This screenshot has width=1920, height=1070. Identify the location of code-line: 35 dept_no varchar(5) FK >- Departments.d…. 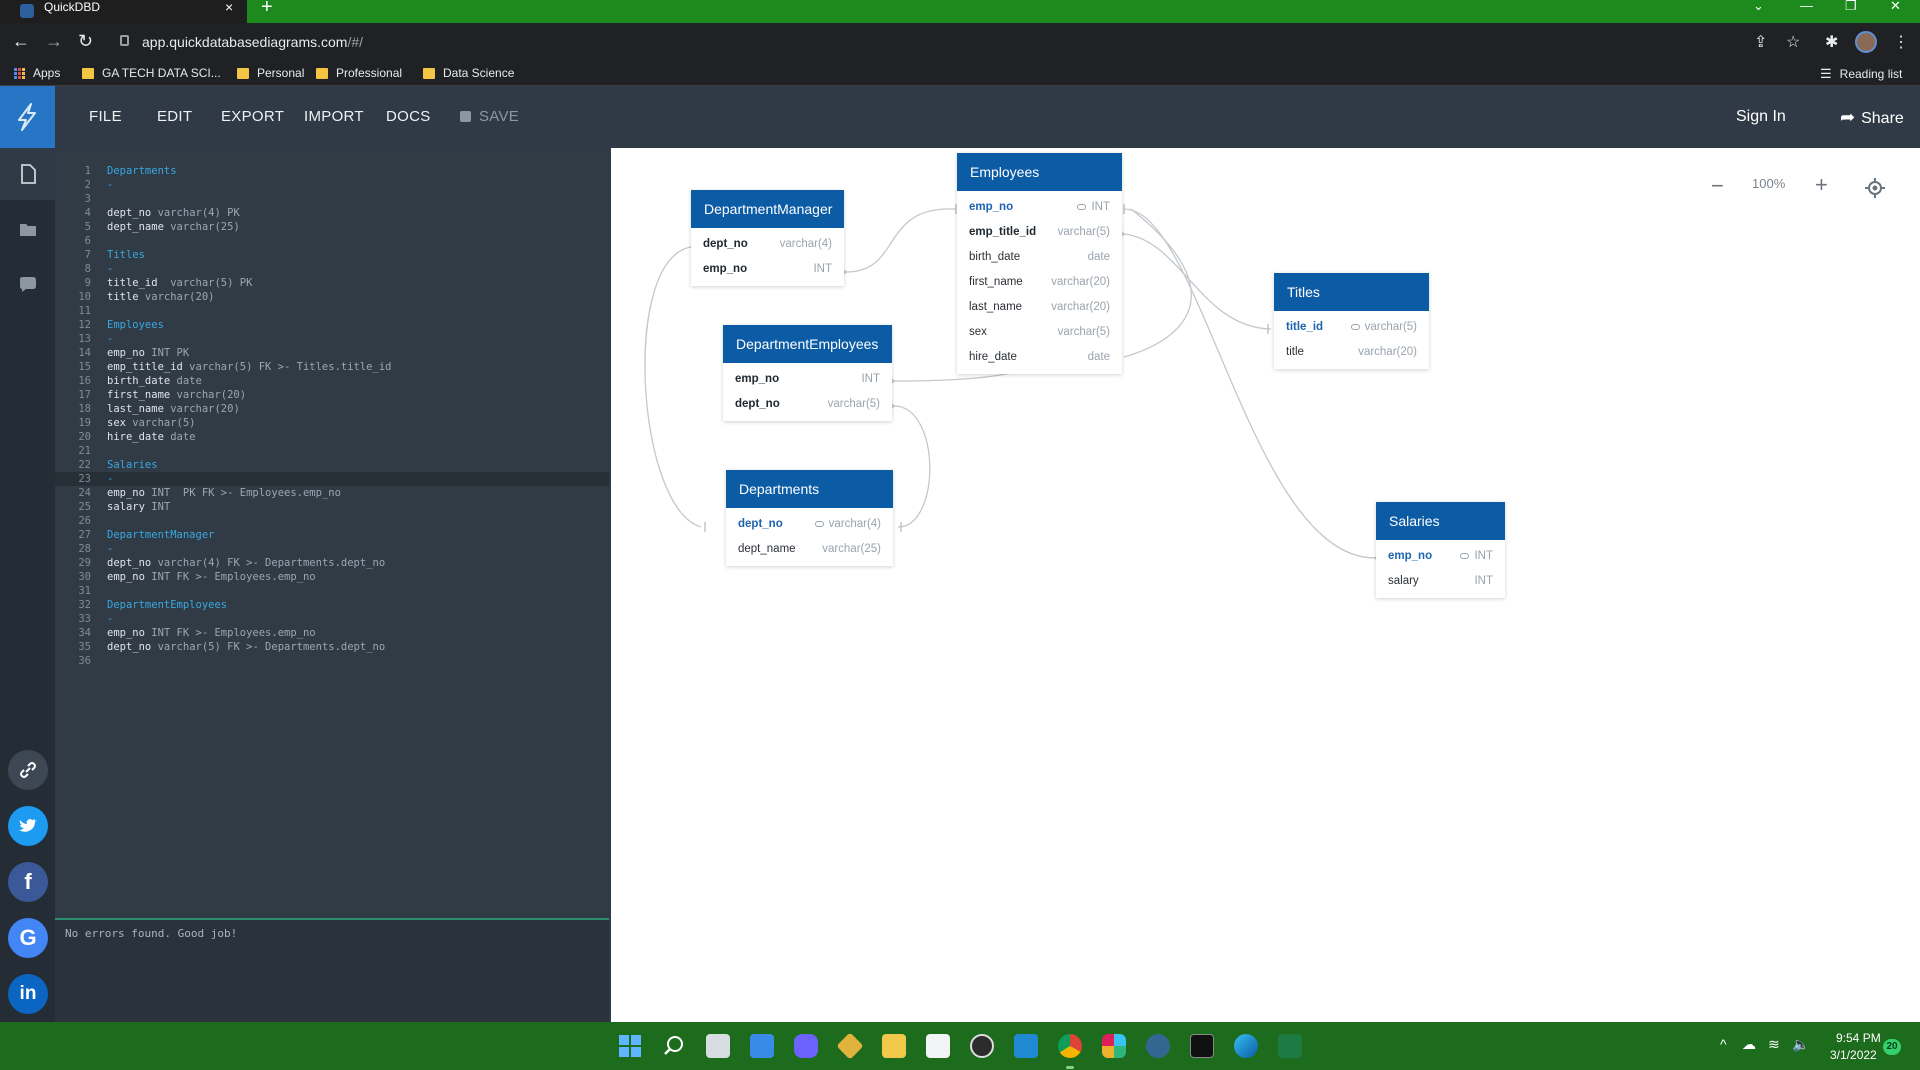
(332, 647).